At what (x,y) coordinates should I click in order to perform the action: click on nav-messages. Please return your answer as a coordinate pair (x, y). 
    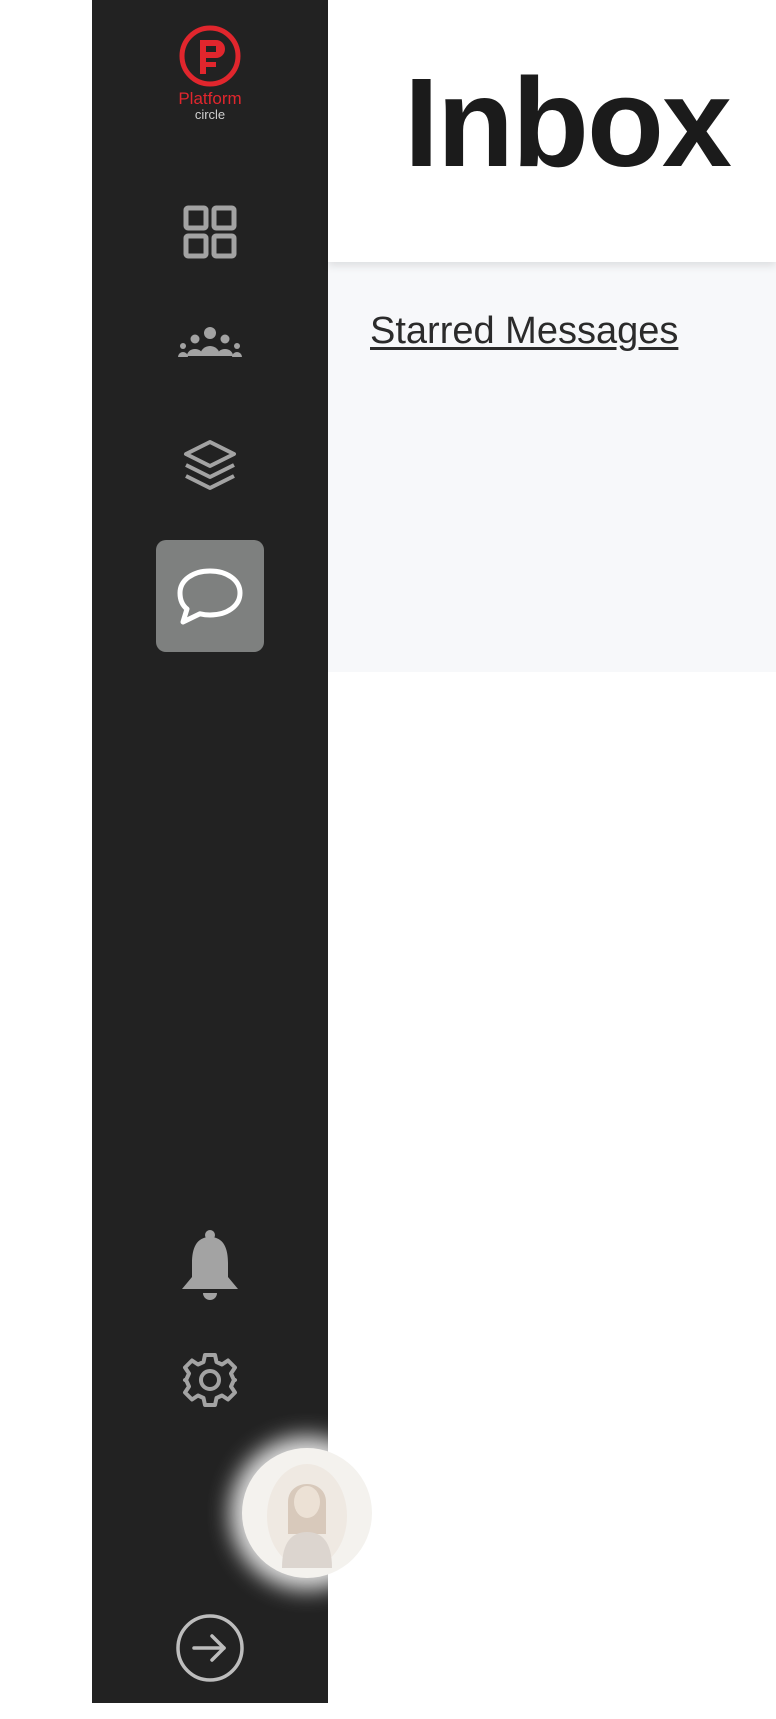
    Looking at the image, I should click on (210, 596).